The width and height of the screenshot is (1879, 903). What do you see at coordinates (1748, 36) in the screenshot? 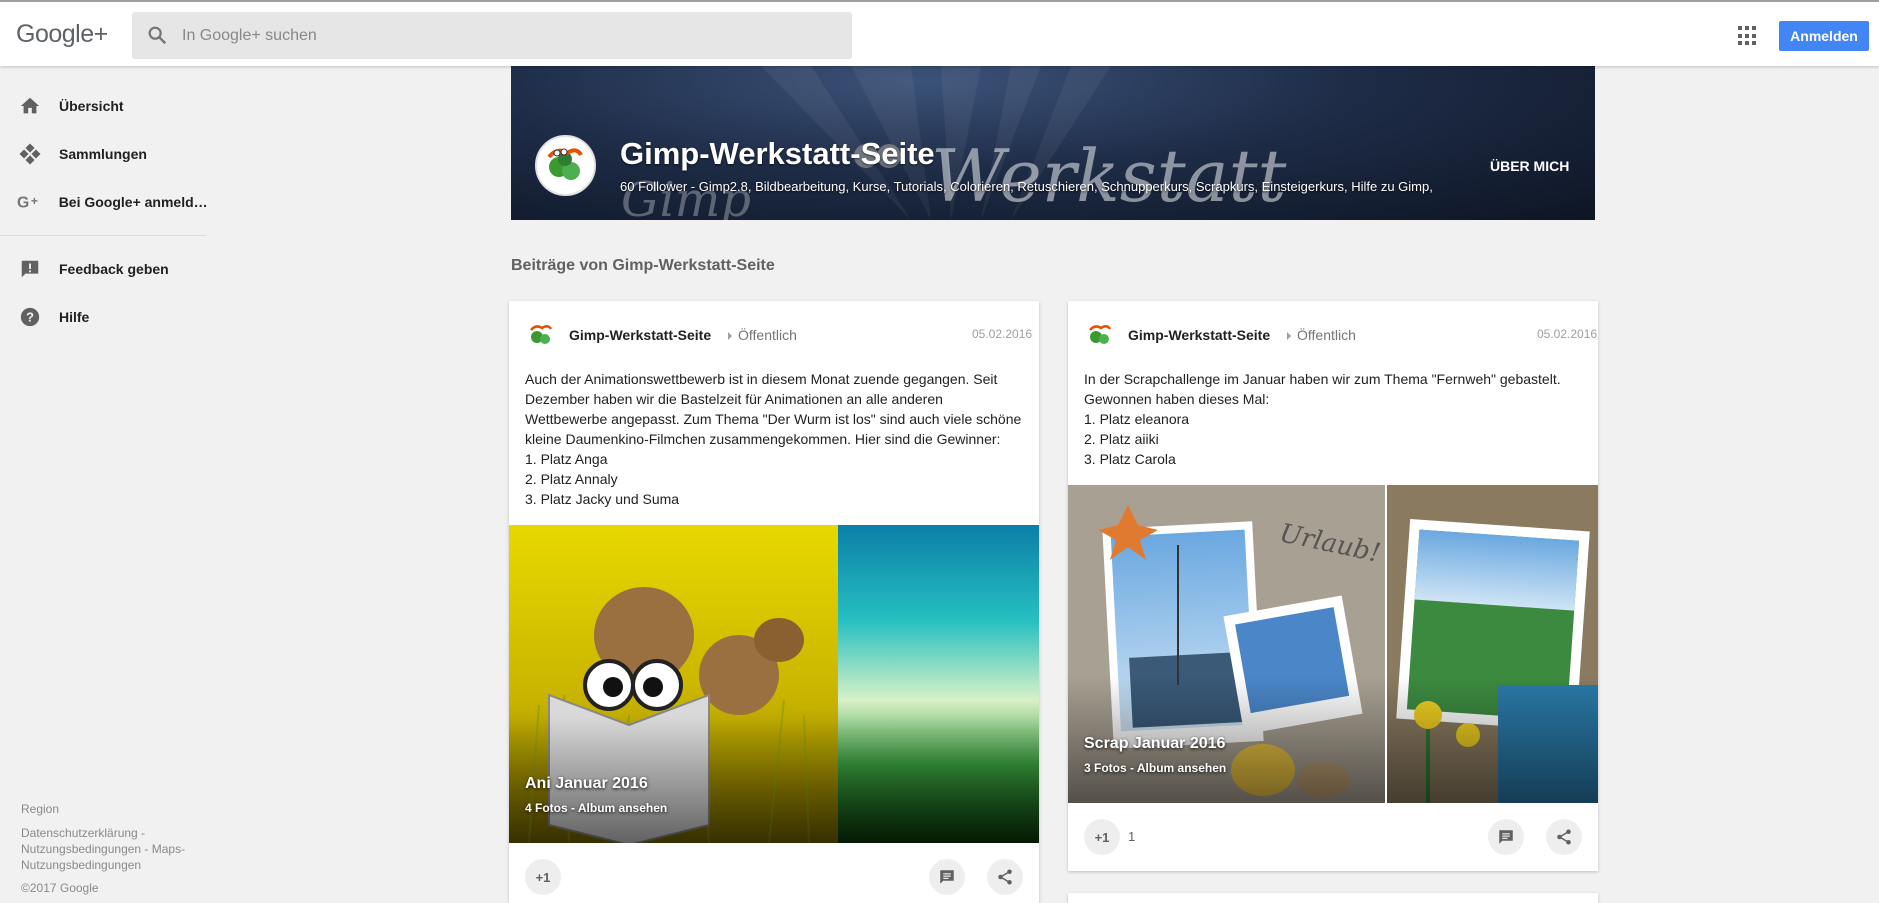
I see `apps-grid-icon` at bounding box center [1748, 36].